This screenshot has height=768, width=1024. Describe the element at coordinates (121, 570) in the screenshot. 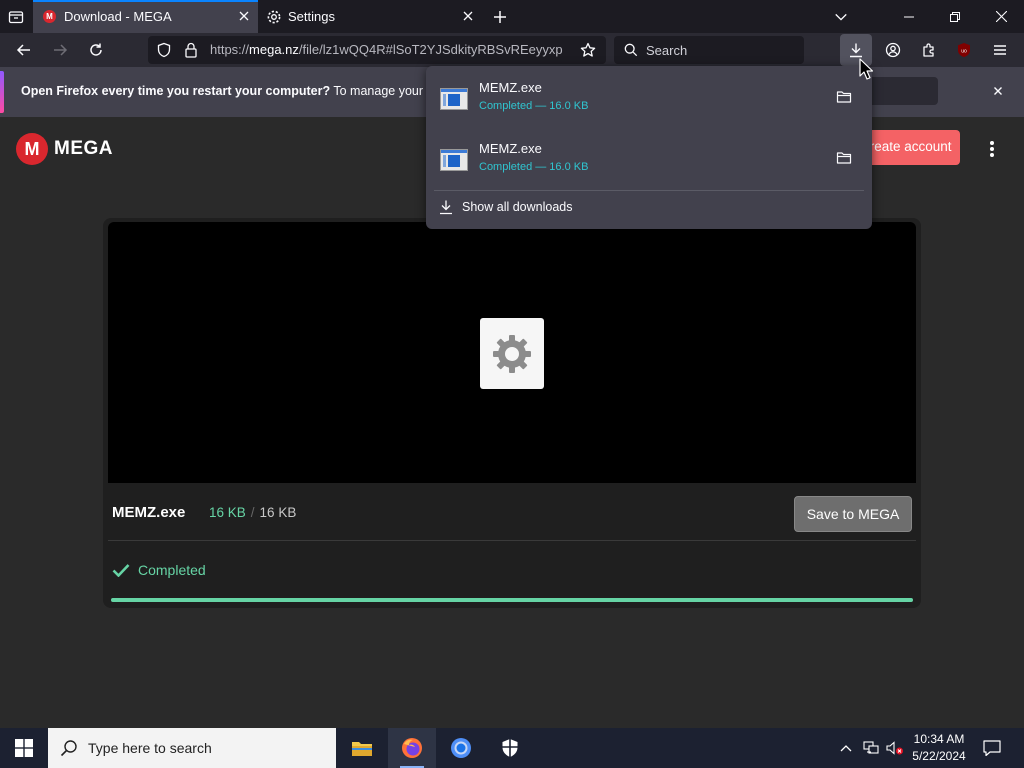

I see `checkmark-icon` at that location.